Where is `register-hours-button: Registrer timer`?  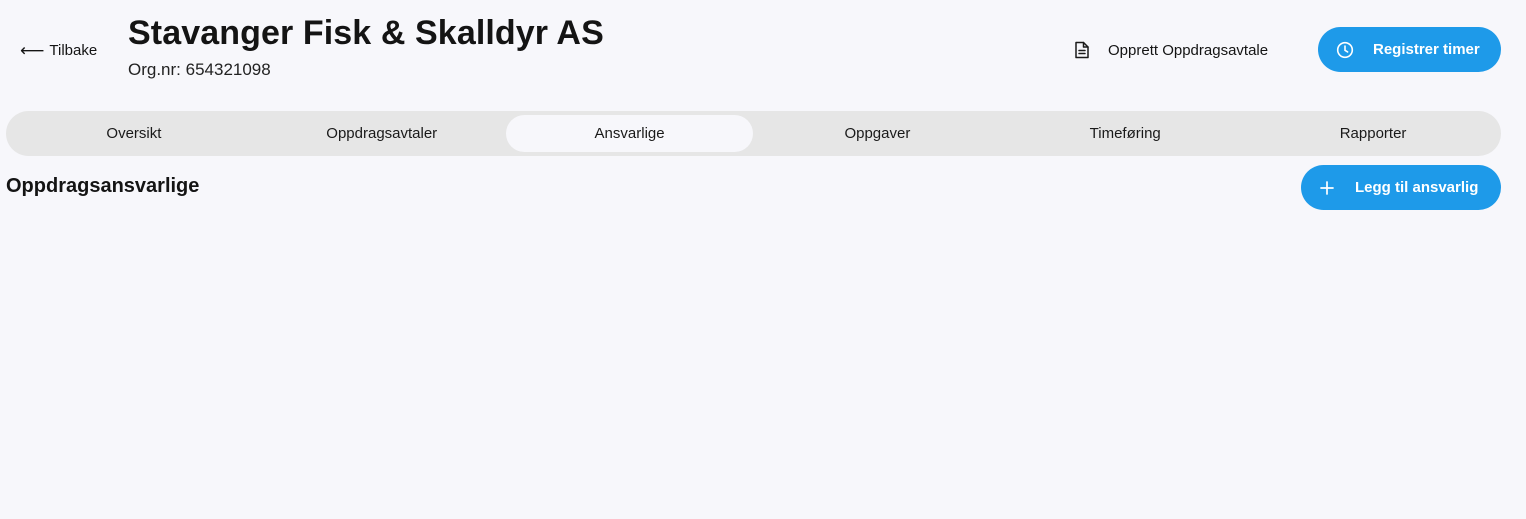
register-hours-button: Registrer timer is located at coordinates (1409, 49).